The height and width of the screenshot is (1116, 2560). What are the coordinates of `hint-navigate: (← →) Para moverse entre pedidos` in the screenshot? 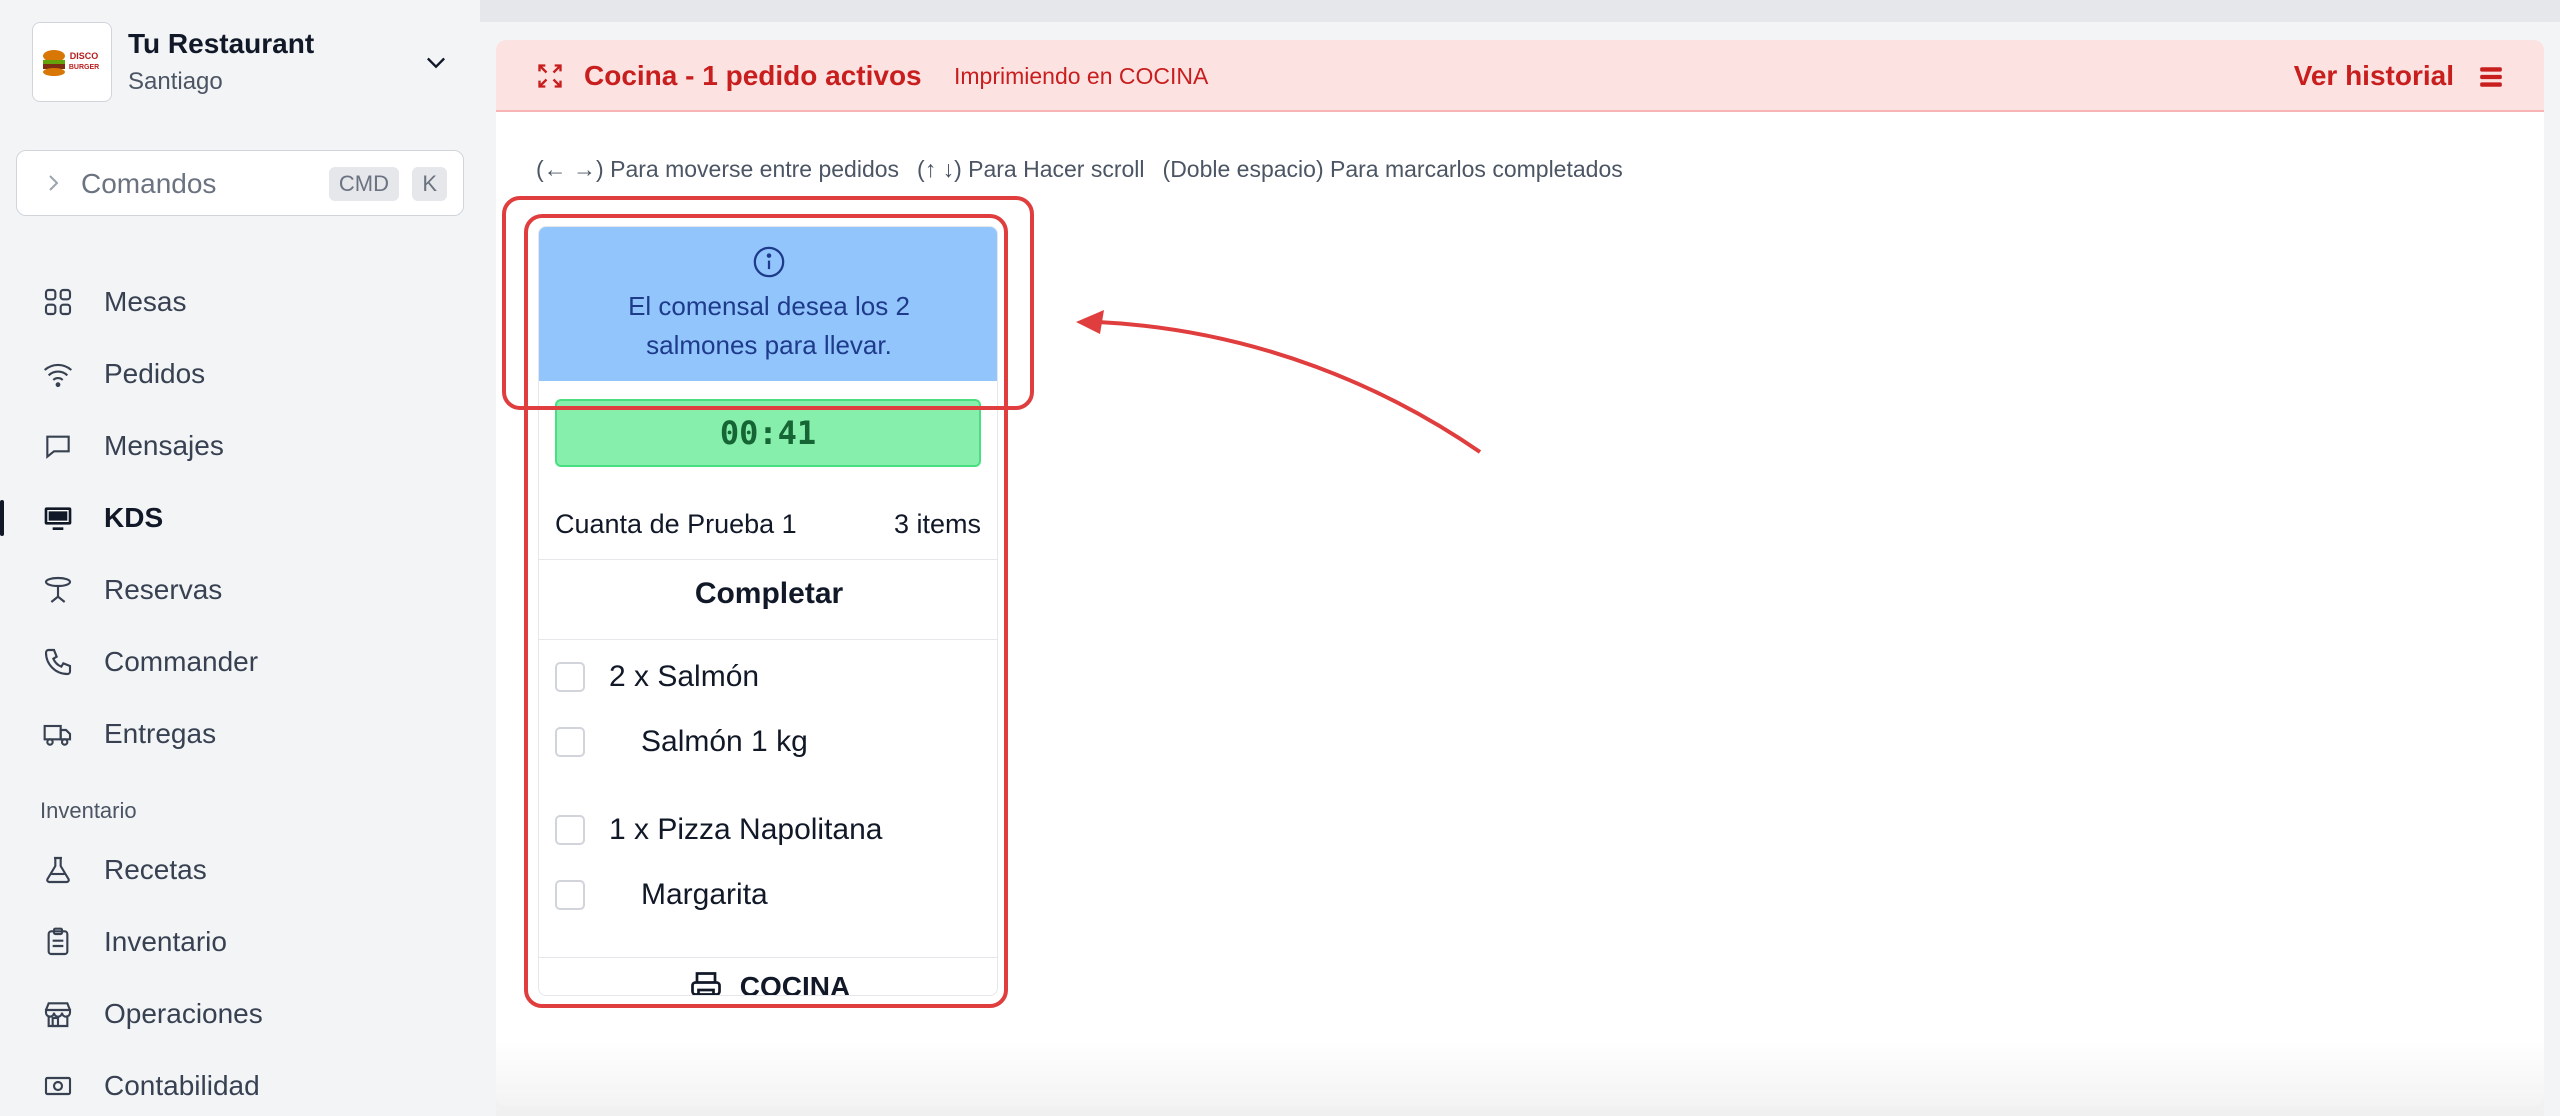 It's located at (718, 169).